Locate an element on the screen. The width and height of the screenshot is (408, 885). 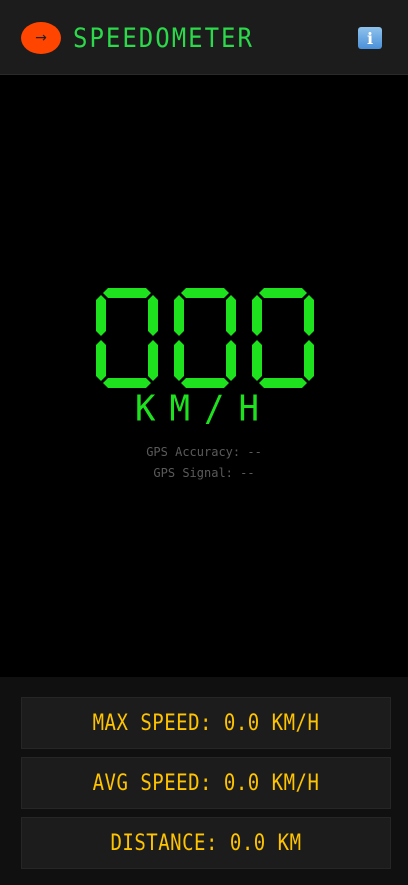
app-header: → SPEEDOMETER i is located at coordinates (204, 37).